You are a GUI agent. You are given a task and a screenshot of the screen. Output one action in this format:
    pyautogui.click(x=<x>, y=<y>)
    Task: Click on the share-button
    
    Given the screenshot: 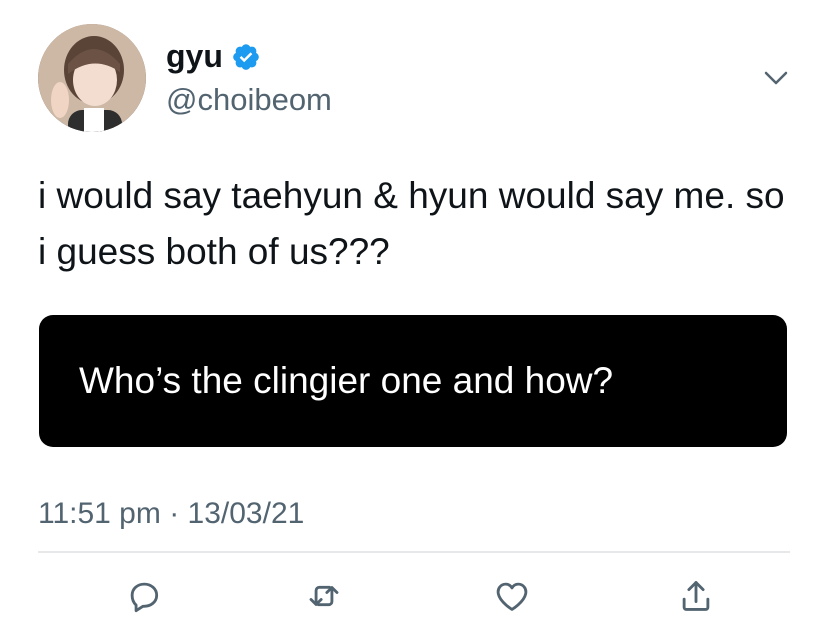 What is the action you would take?
    pyautogui.click(x=696, y=596)
    